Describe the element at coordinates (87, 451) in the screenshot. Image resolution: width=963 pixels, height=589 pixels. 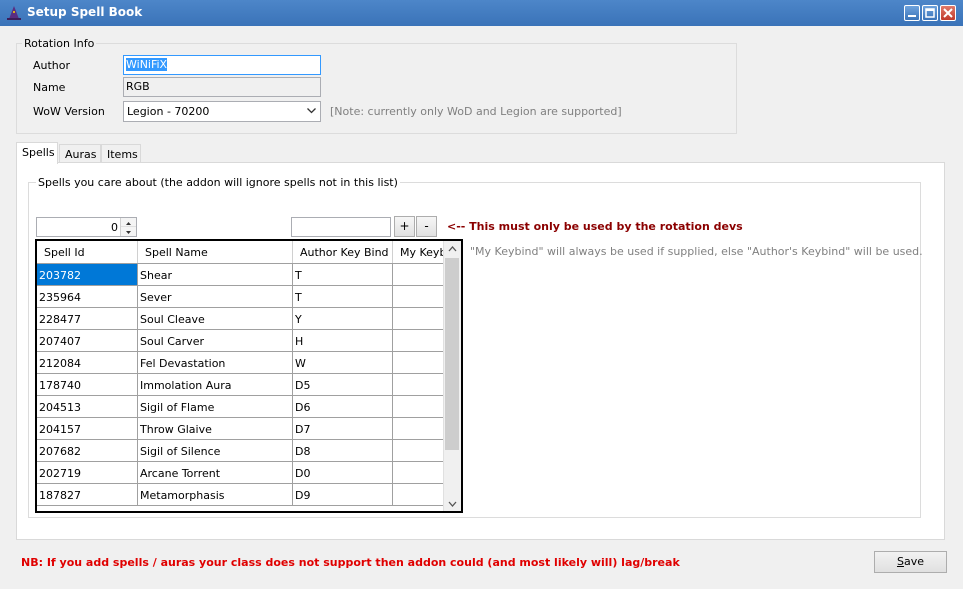
I see `spell-id-cell: 207682` at that location.